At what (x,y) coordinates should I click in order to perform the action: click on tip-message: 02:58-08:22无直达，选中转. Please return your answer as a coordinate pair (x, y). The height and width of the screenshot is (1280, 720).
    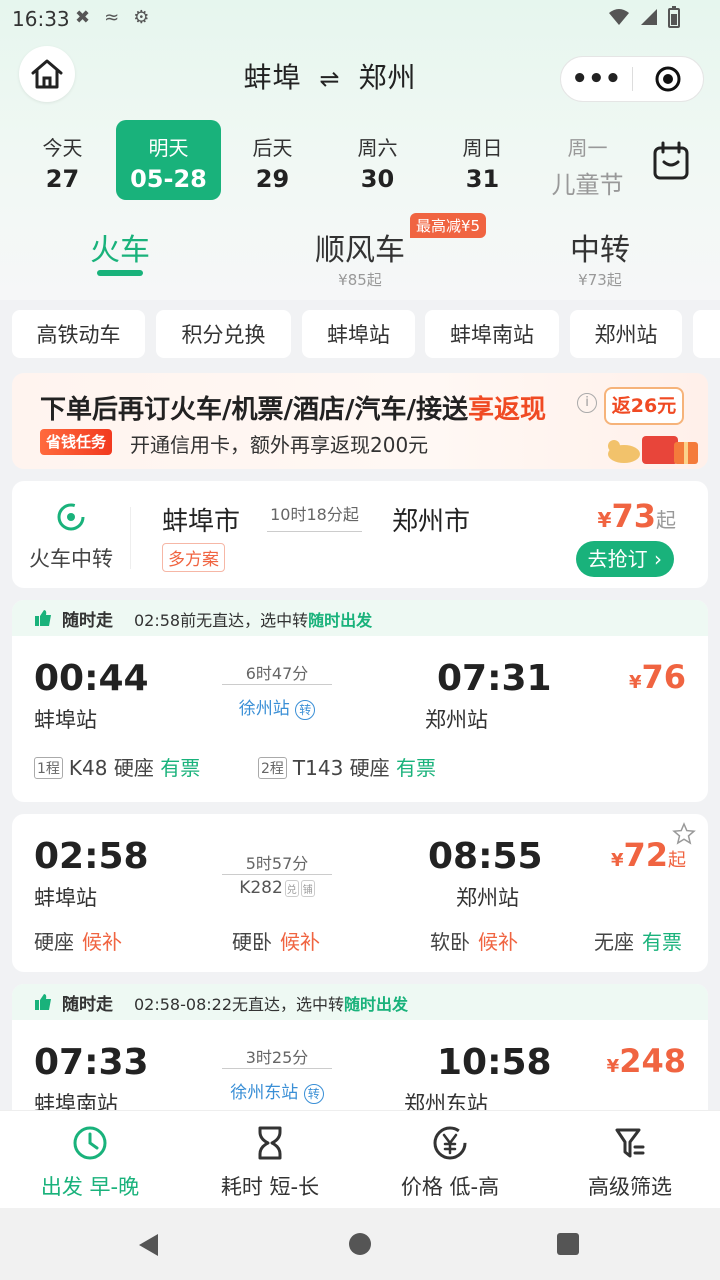
    Looking at the image, I should click on (239, 1004).